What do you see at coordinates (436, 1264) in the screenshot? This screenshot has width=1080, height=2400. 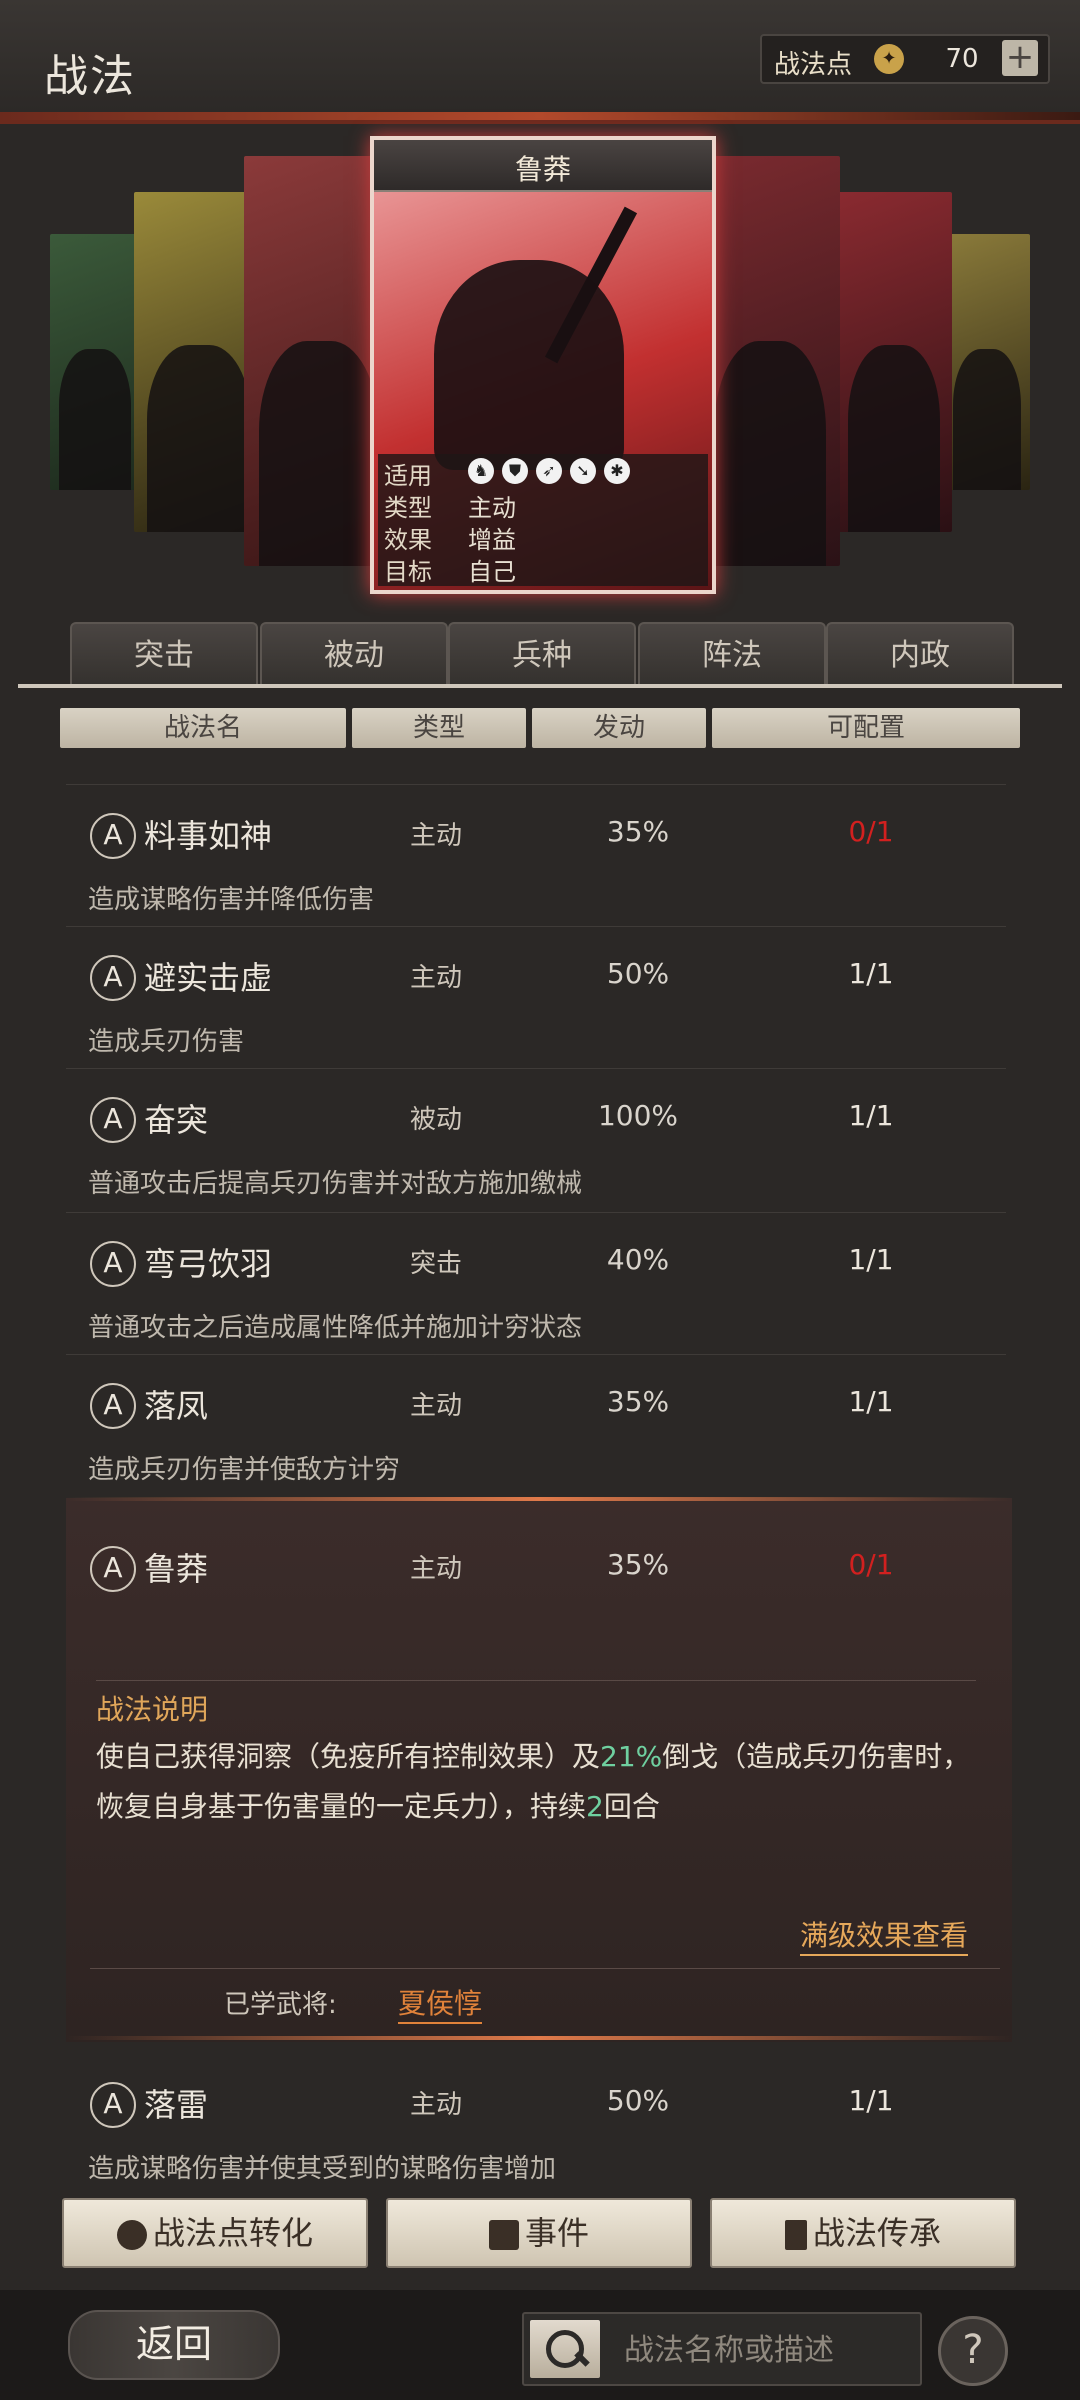 I see `tactic-type: 突击` at bounding box center [436, 1264].